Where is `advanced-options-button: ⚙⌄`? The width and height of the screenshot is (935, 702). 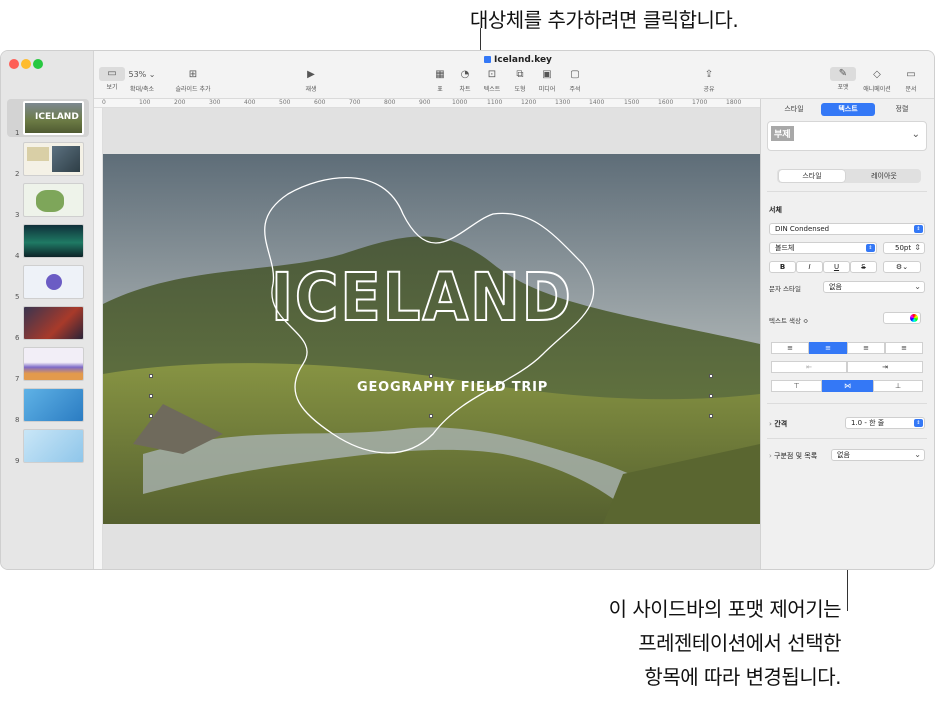
advanced-options-button: ⚙⌄ is located at coordinates (902, 267).